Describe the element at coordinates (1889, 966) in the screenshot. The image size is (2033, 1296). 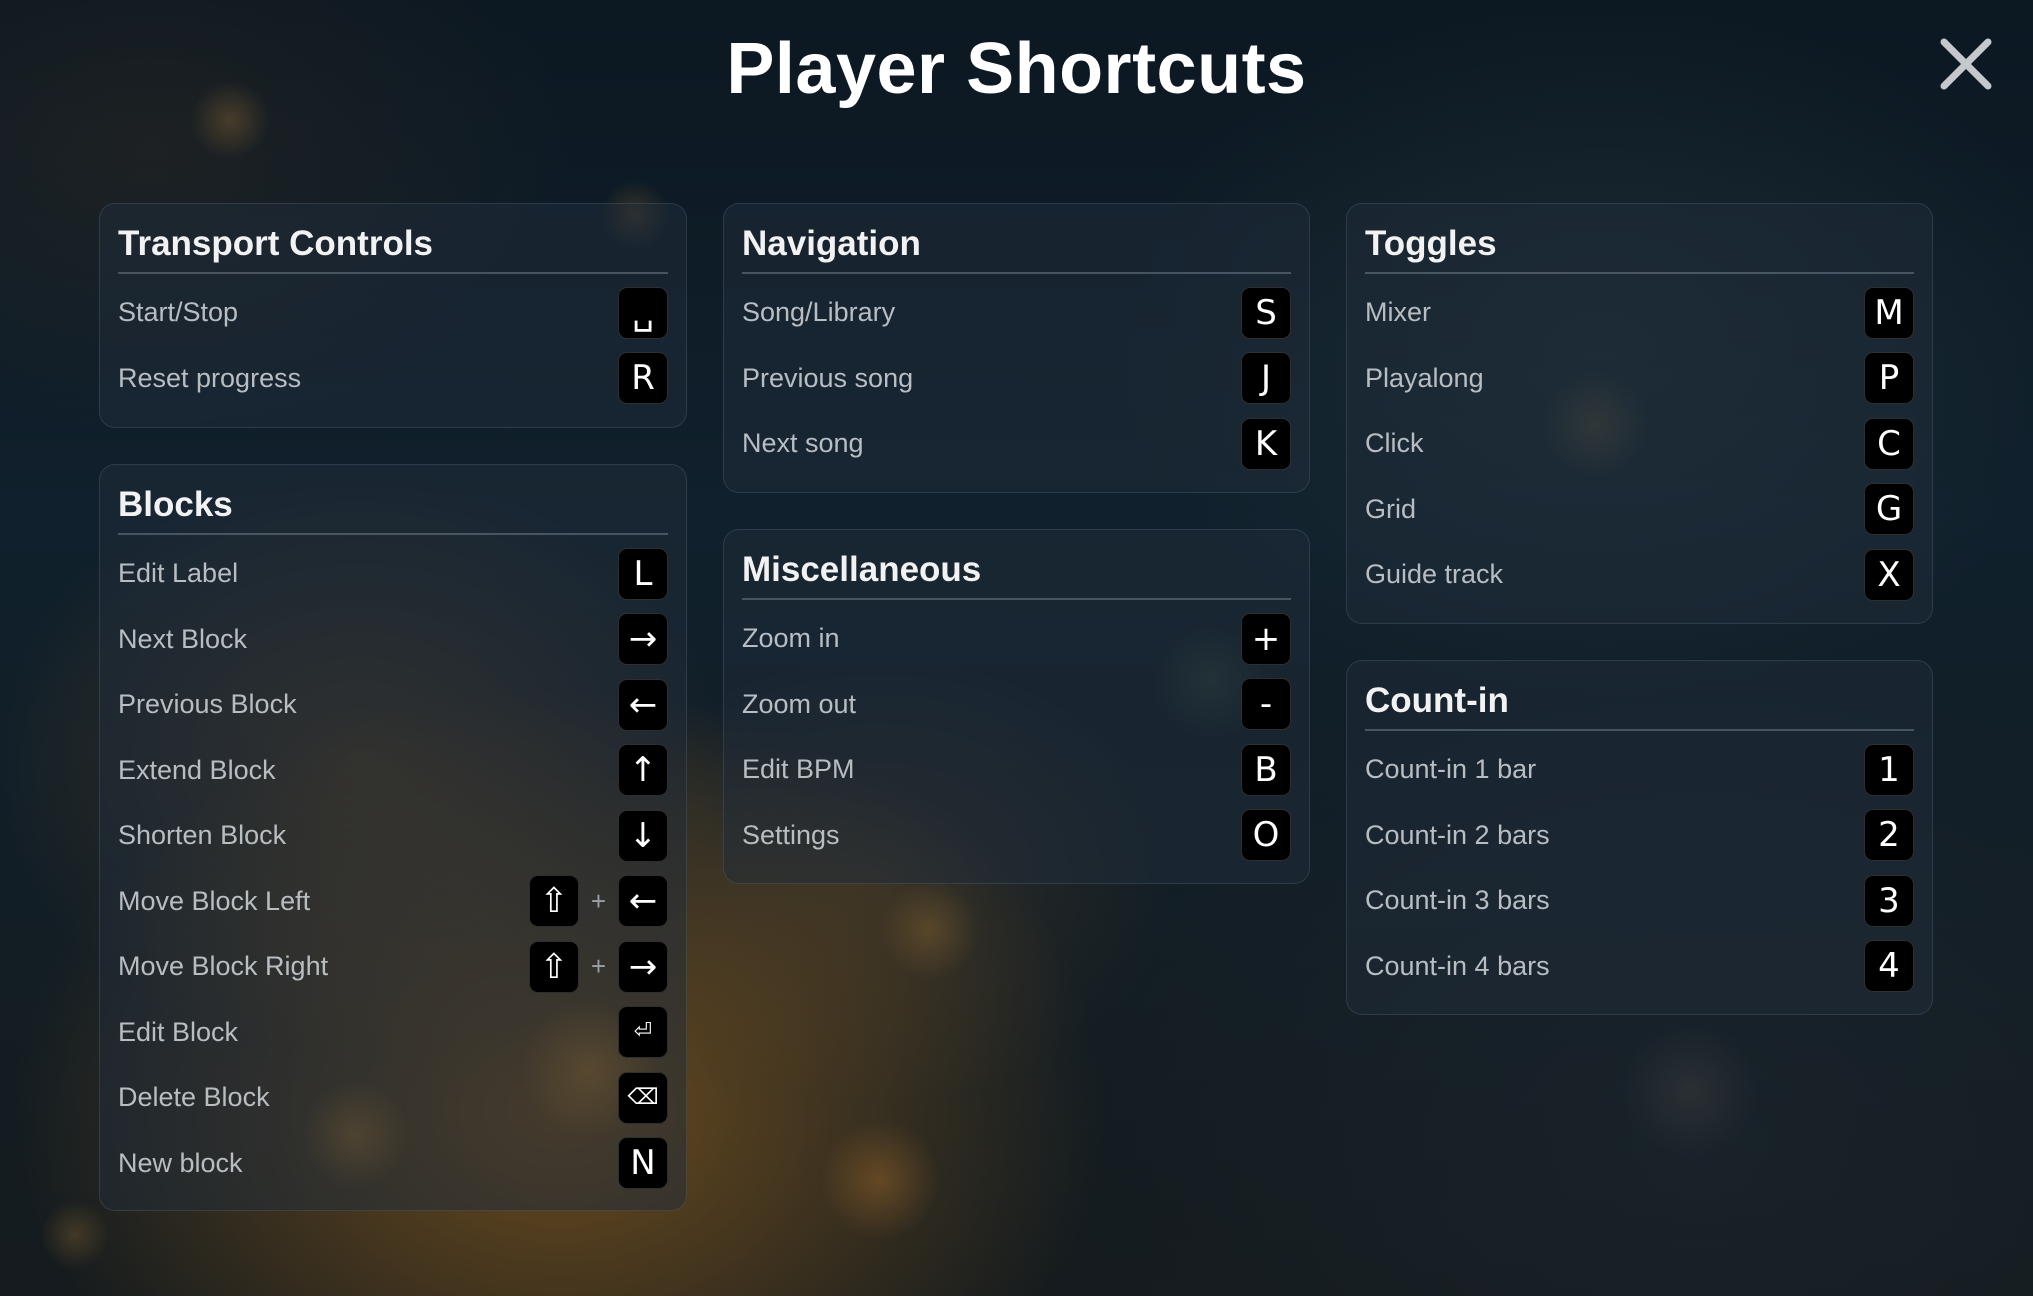
I see `key-badge: 4` at that location.